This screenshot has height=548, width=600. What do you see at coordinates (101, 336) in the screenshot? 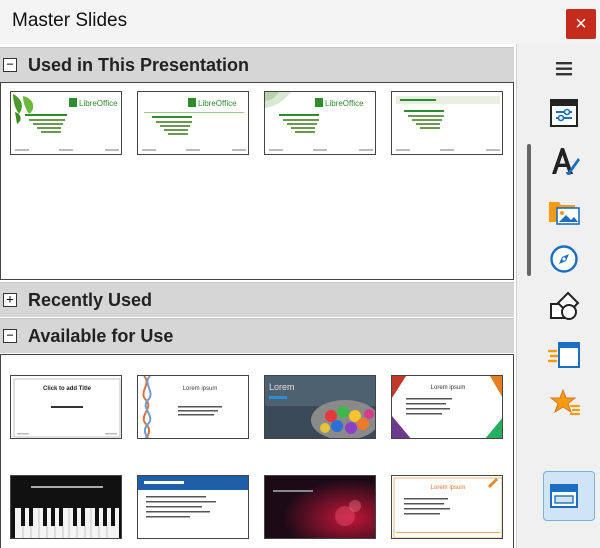
I see `section-label-available: Available for Use` at bounding box center [101, 336].